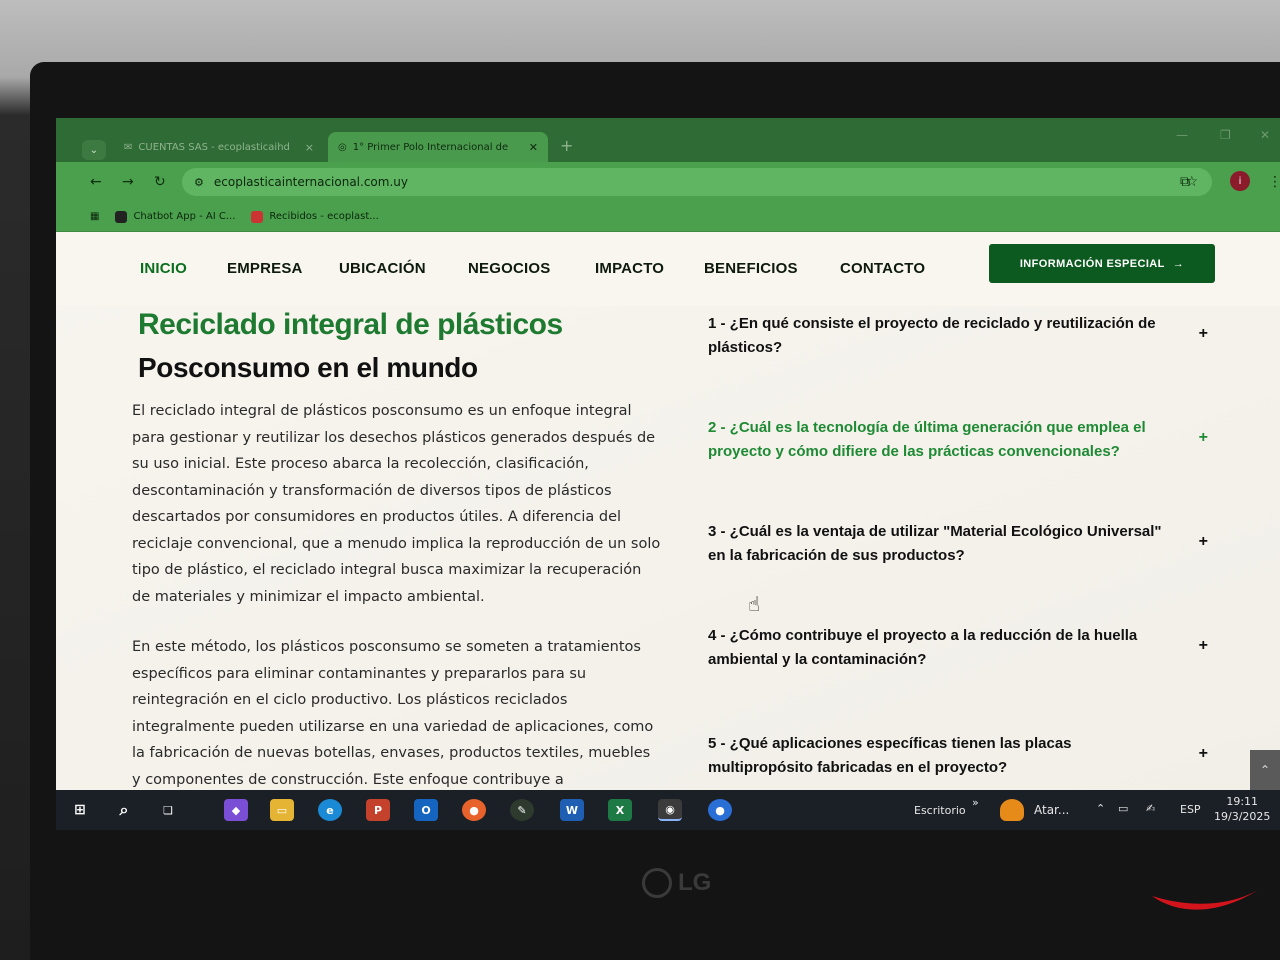  I want to click on nav-ubicacion: UBICACIÓN, so click(382, 268).